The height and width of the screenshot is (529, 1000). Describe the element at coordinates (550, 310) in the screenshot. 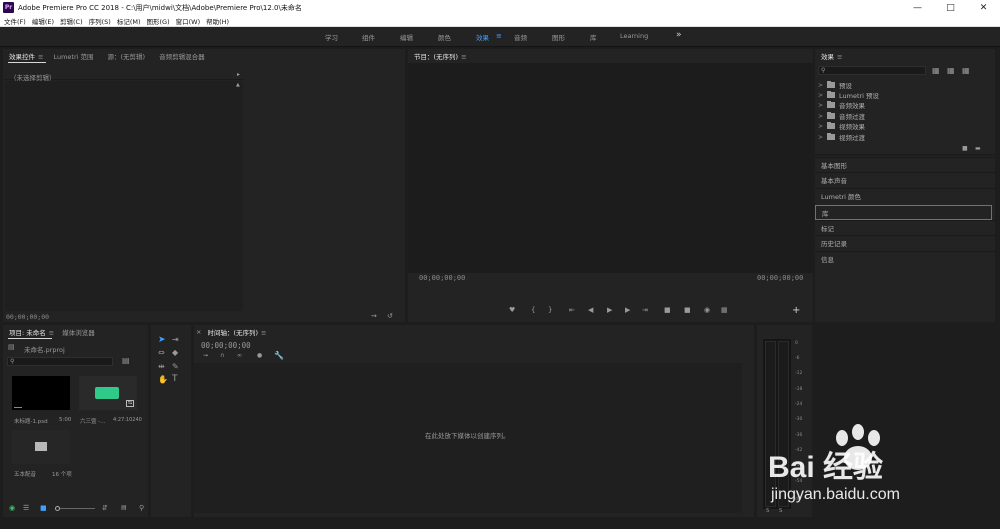

I see `mark-out-icon: }` at that location.